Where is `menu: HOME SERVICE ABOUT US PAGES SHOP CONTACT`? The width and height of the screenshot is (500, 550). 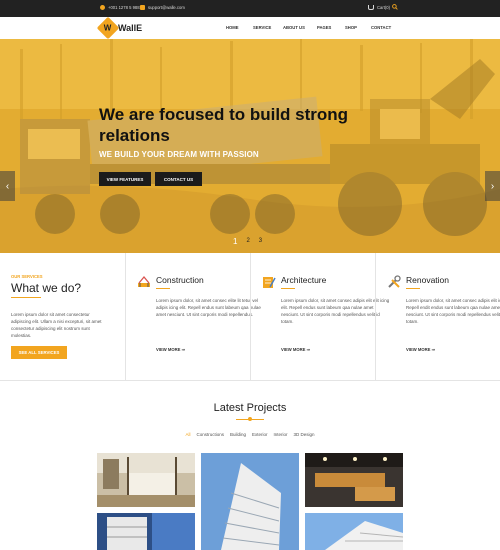
menu: HOME SERVICE ABOUT US PAGES SHOP CONTACT is located at coordinates (308, 27).